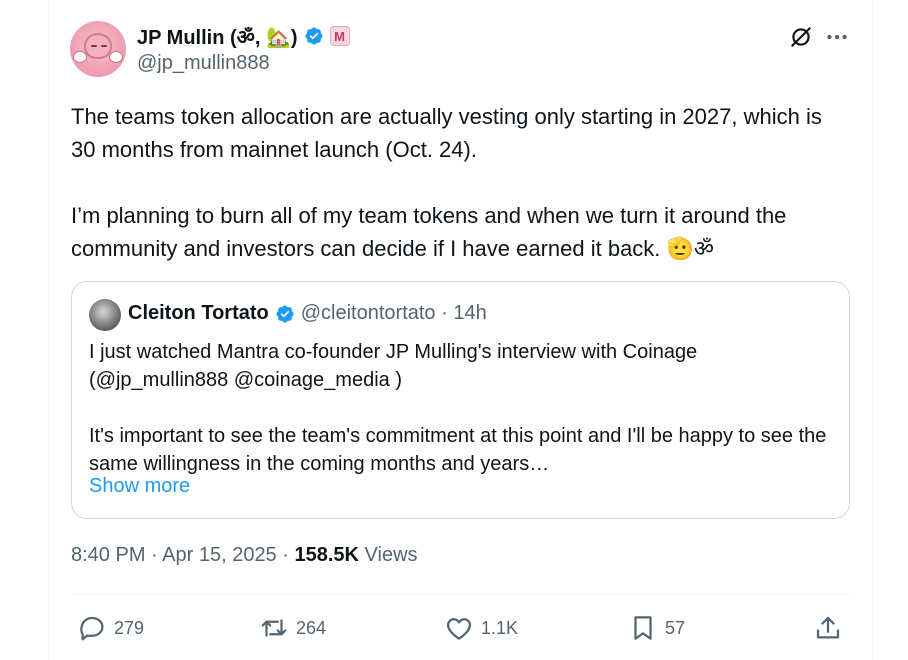  What do you see at coordinates (643, 628) in the screenshot?
I see `bookmark-icon` at bounding box center [643, 628].